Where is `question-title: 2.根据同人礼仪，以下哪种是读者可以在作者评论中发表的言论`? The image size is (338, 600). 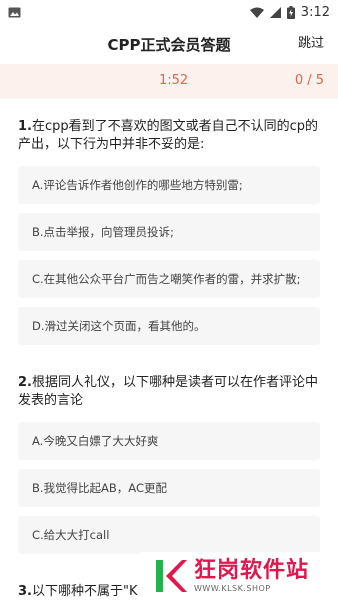
question-title: 2.根据同人礼仪，以下哪种是读者可以在作者评论中发表的言论 is located at coordinates (169, 392).